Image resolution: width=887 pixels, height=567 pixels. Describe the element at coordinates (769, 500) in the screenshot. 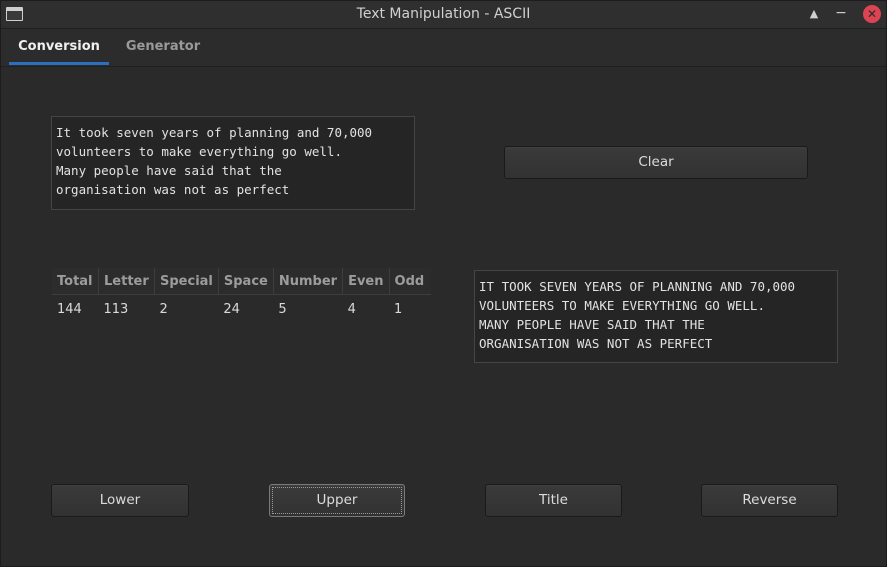

I see `reverse-button: Reverse` at that location.